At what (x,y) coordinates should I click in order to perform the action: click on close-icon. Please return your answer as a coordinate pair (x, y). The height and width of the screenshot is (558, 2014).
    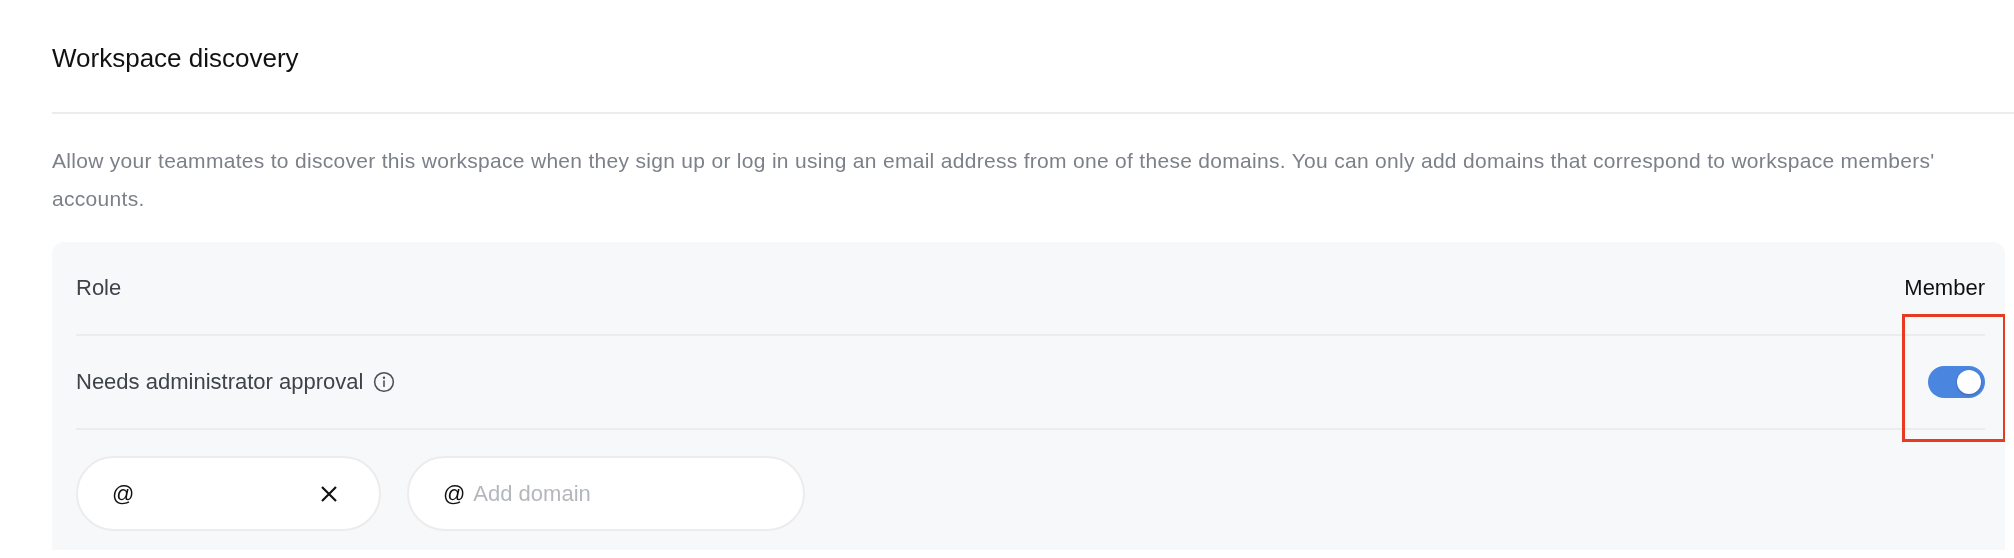
    Looking at the image, I should click on (329, 493).